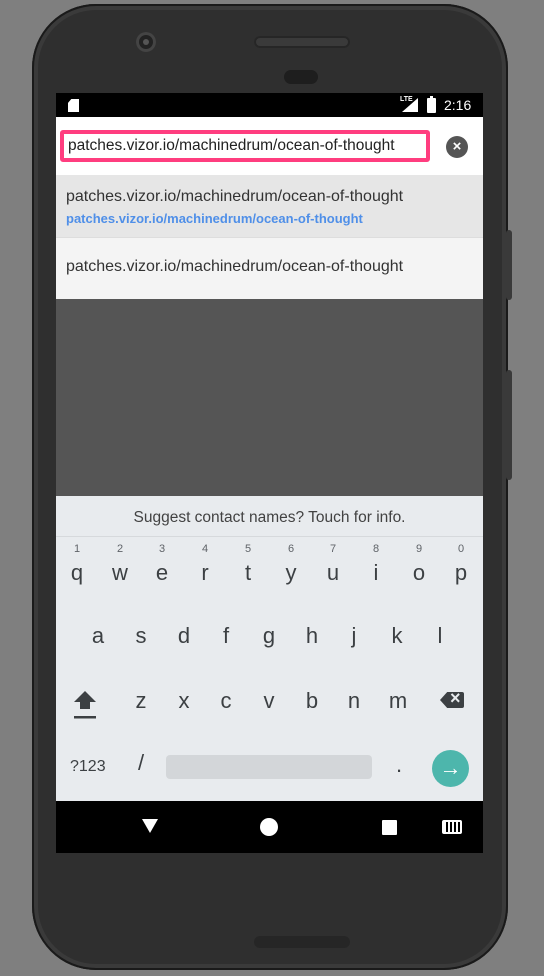  What do you see at coordinates (184, 636) in the screenshot?
I see `key-d: d` at bounding box center [184, 636].